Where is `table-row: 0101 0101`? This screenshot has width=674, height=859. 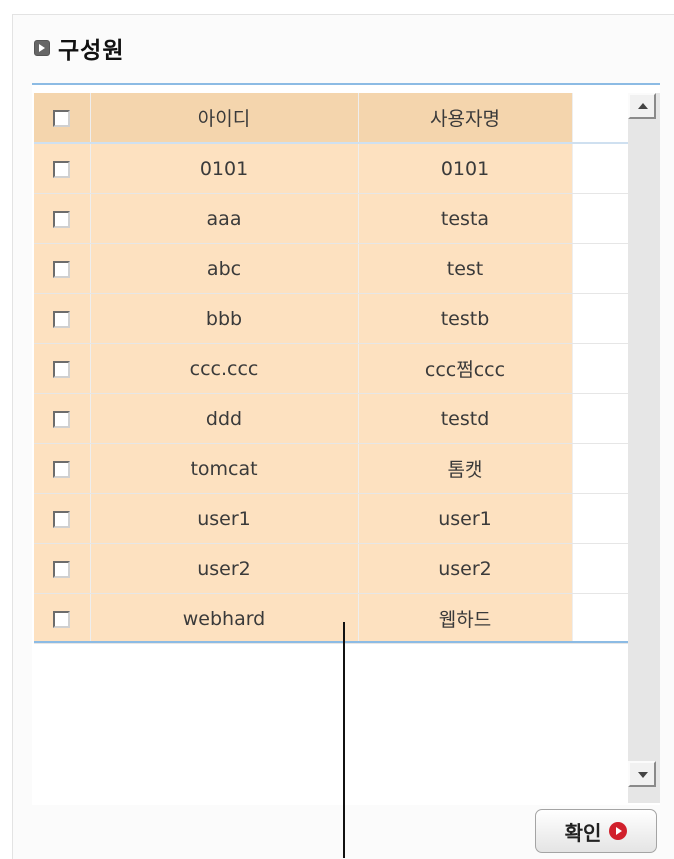 table-row: 0101 0101 is located at coordinates (331, 168).